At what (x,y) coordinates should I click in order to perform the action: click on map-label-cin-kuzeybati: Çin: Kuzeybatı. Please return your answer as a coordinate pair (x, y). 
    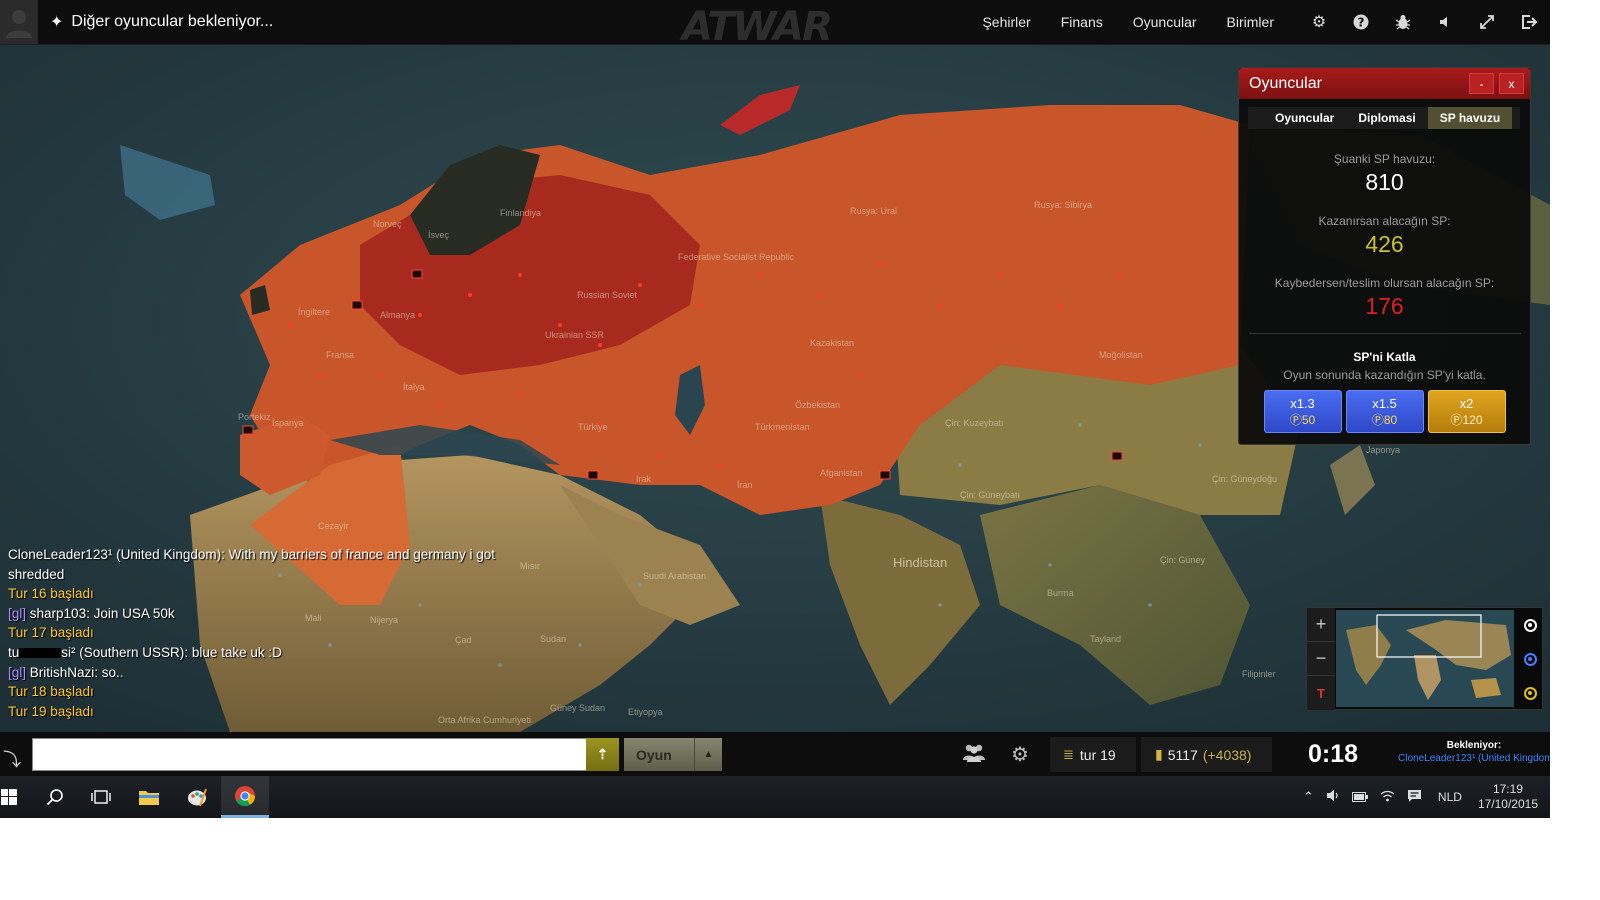
    Looking at the image, I should click on (974, 423).